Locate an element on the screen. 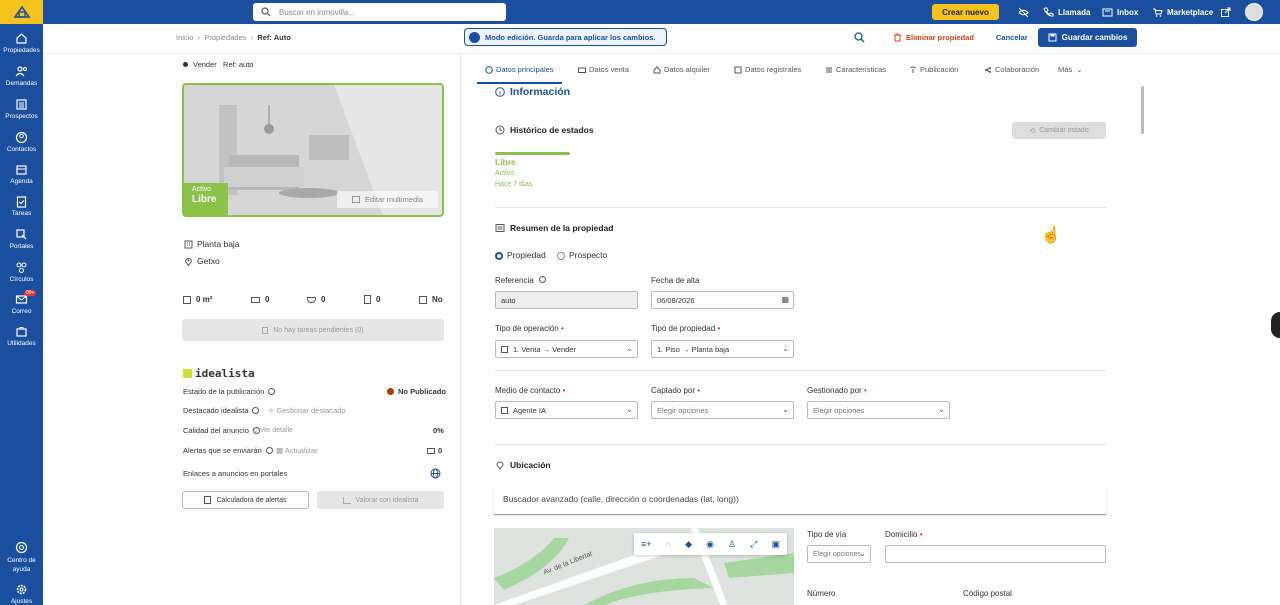 This screenshot has width=1280, height=605. search-icon is located at coordinates (859, 38).